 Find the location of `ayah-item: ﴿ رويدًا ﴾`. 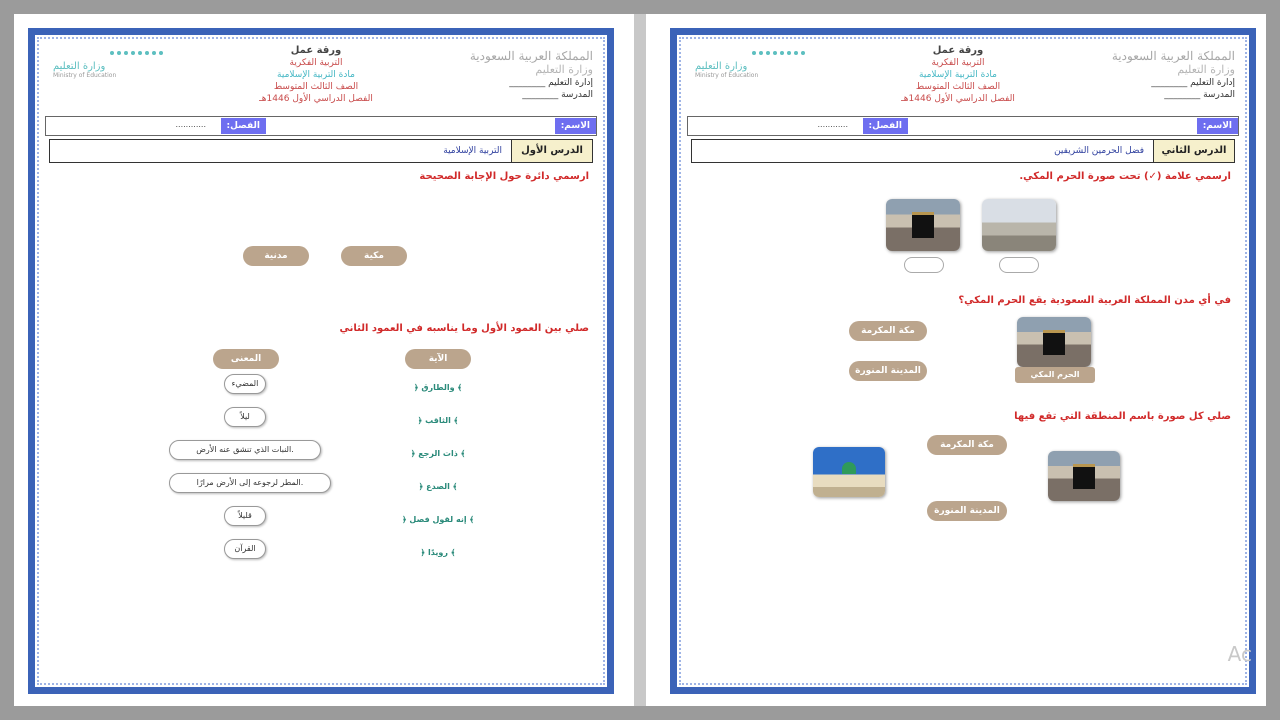

ayah-item: ﴿ رويدًا ﴾ is located at coordinates (438, 552).